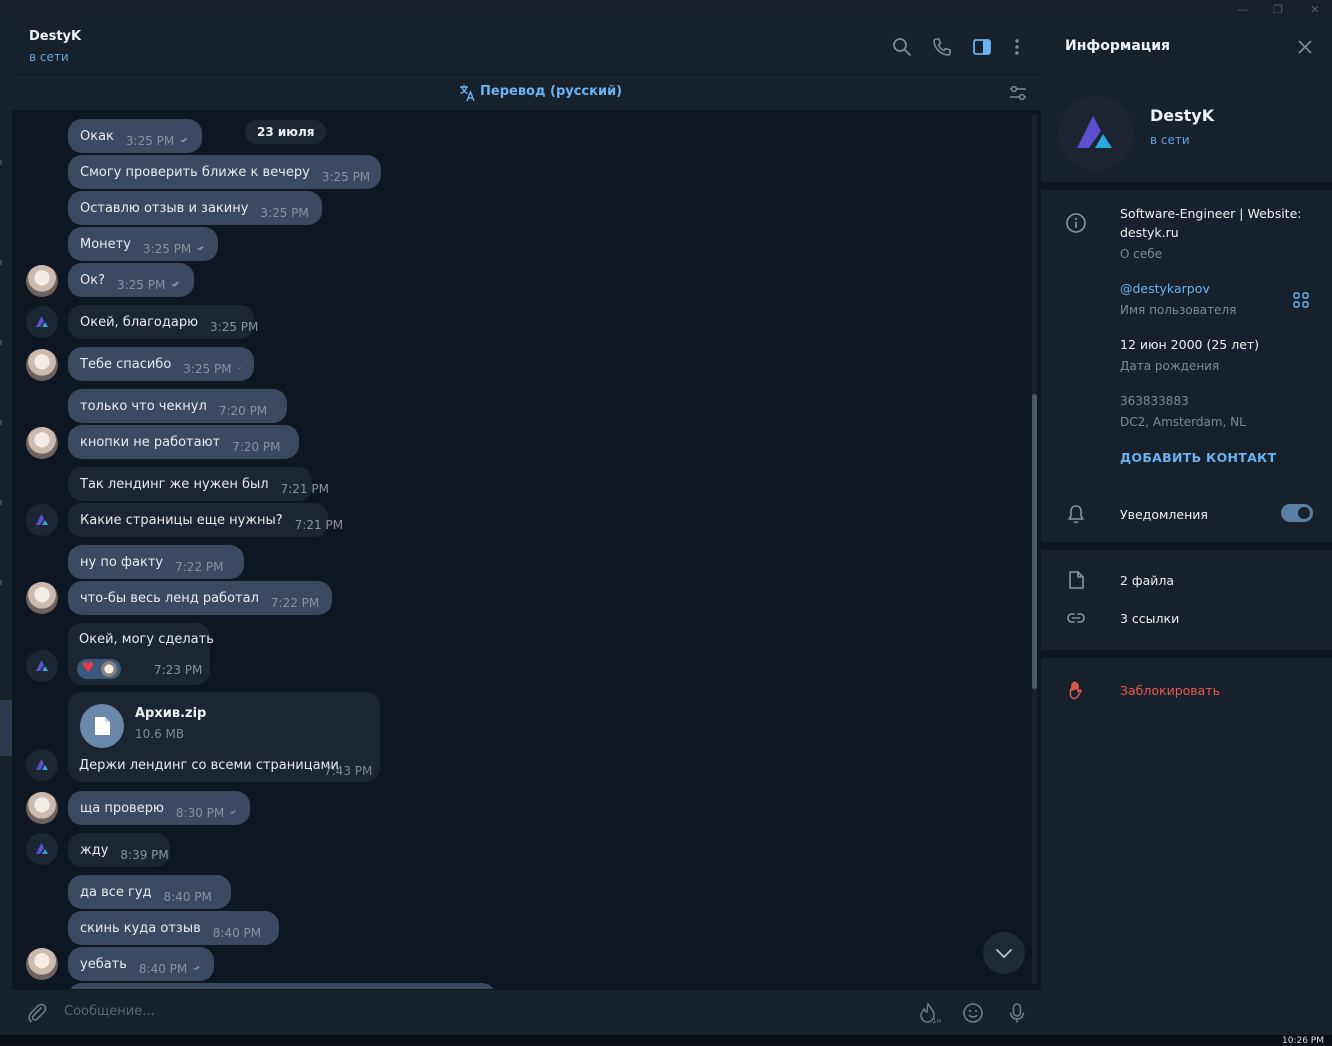 The height and width of the screenshot is (1046, 1332). I want to click on message-bubble: только что чекнул 7:20 PM, so click(177, 406).